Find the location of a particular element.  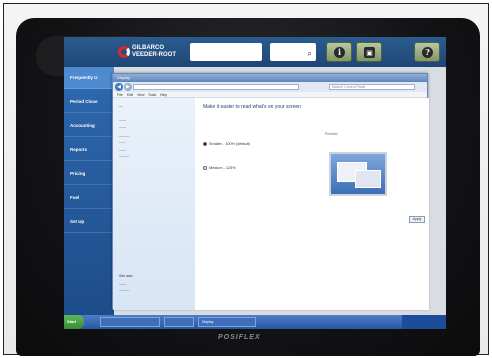

taskbar-item-display: Display is located at coordinates (227, 322).